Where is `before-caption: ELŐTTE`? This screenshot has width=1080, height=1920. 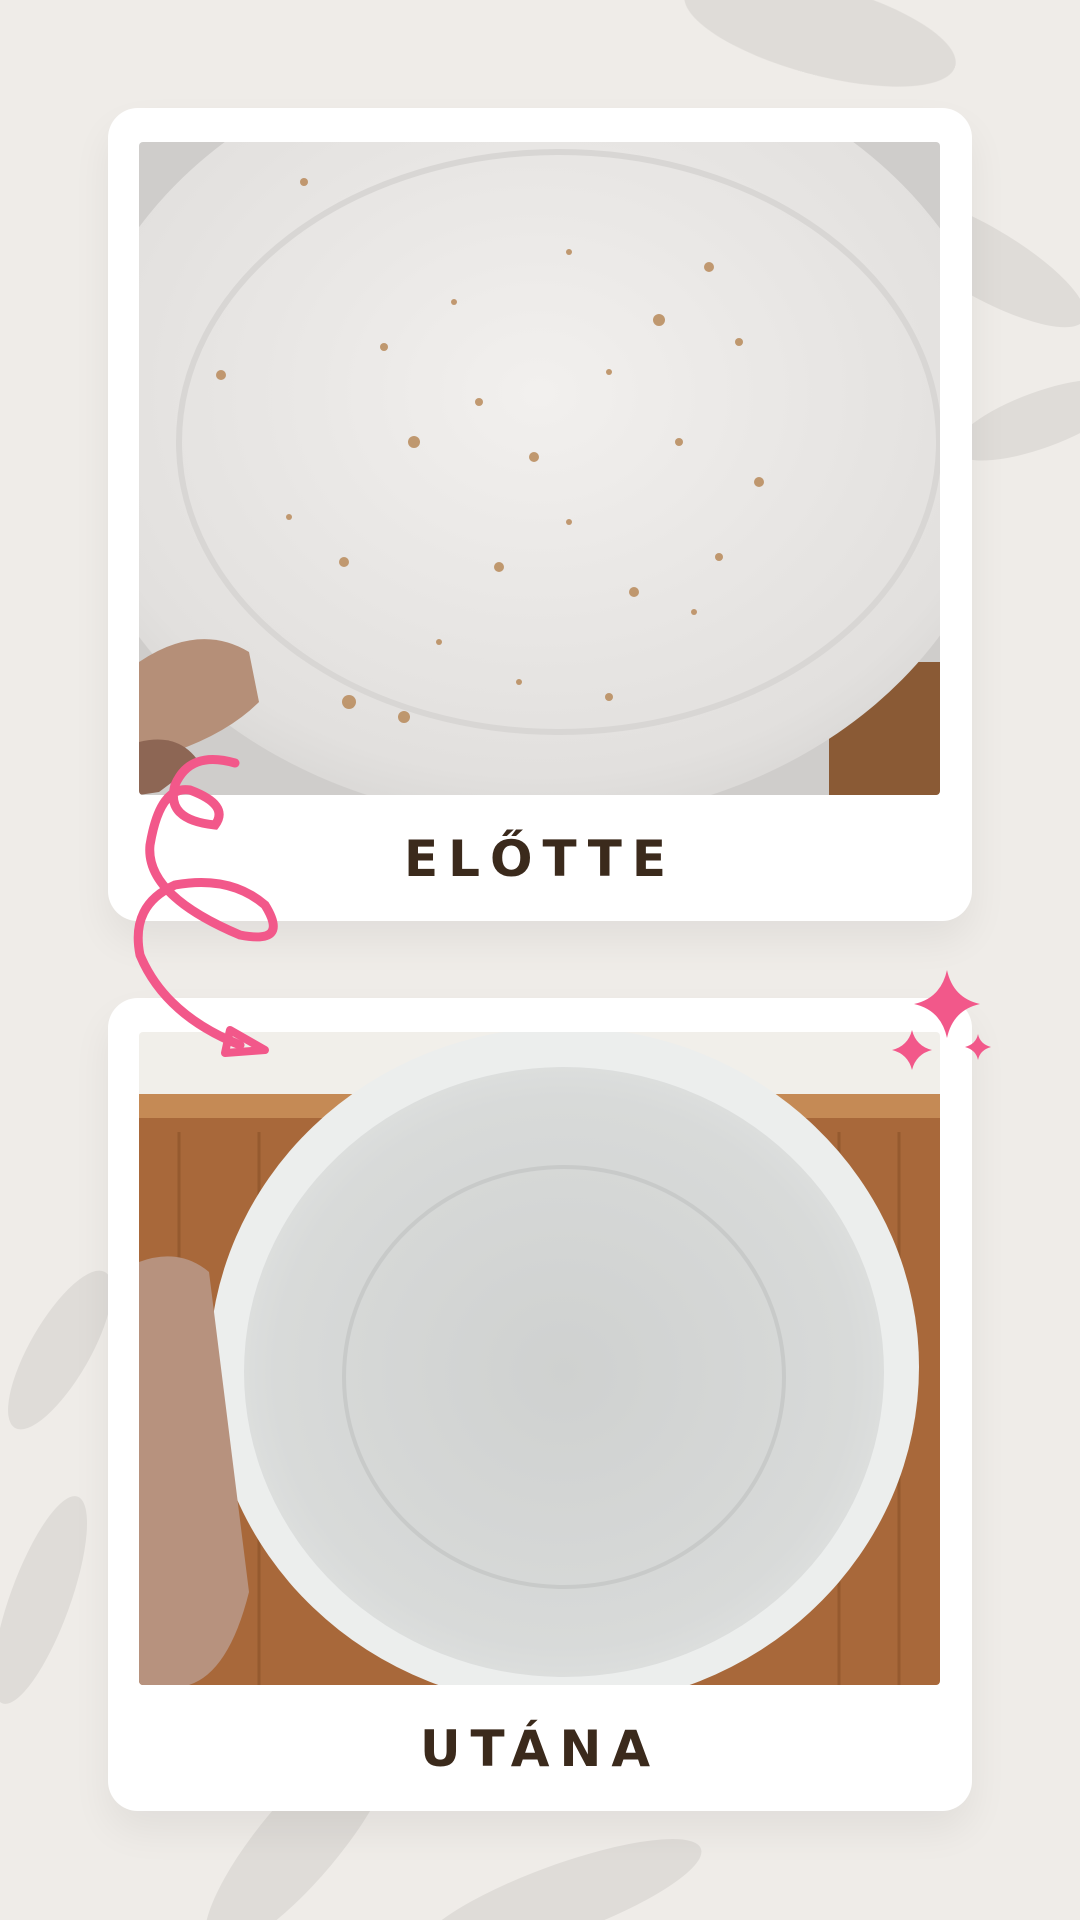
before-caption: ELŐTTE is located at coordinates (540, 859).